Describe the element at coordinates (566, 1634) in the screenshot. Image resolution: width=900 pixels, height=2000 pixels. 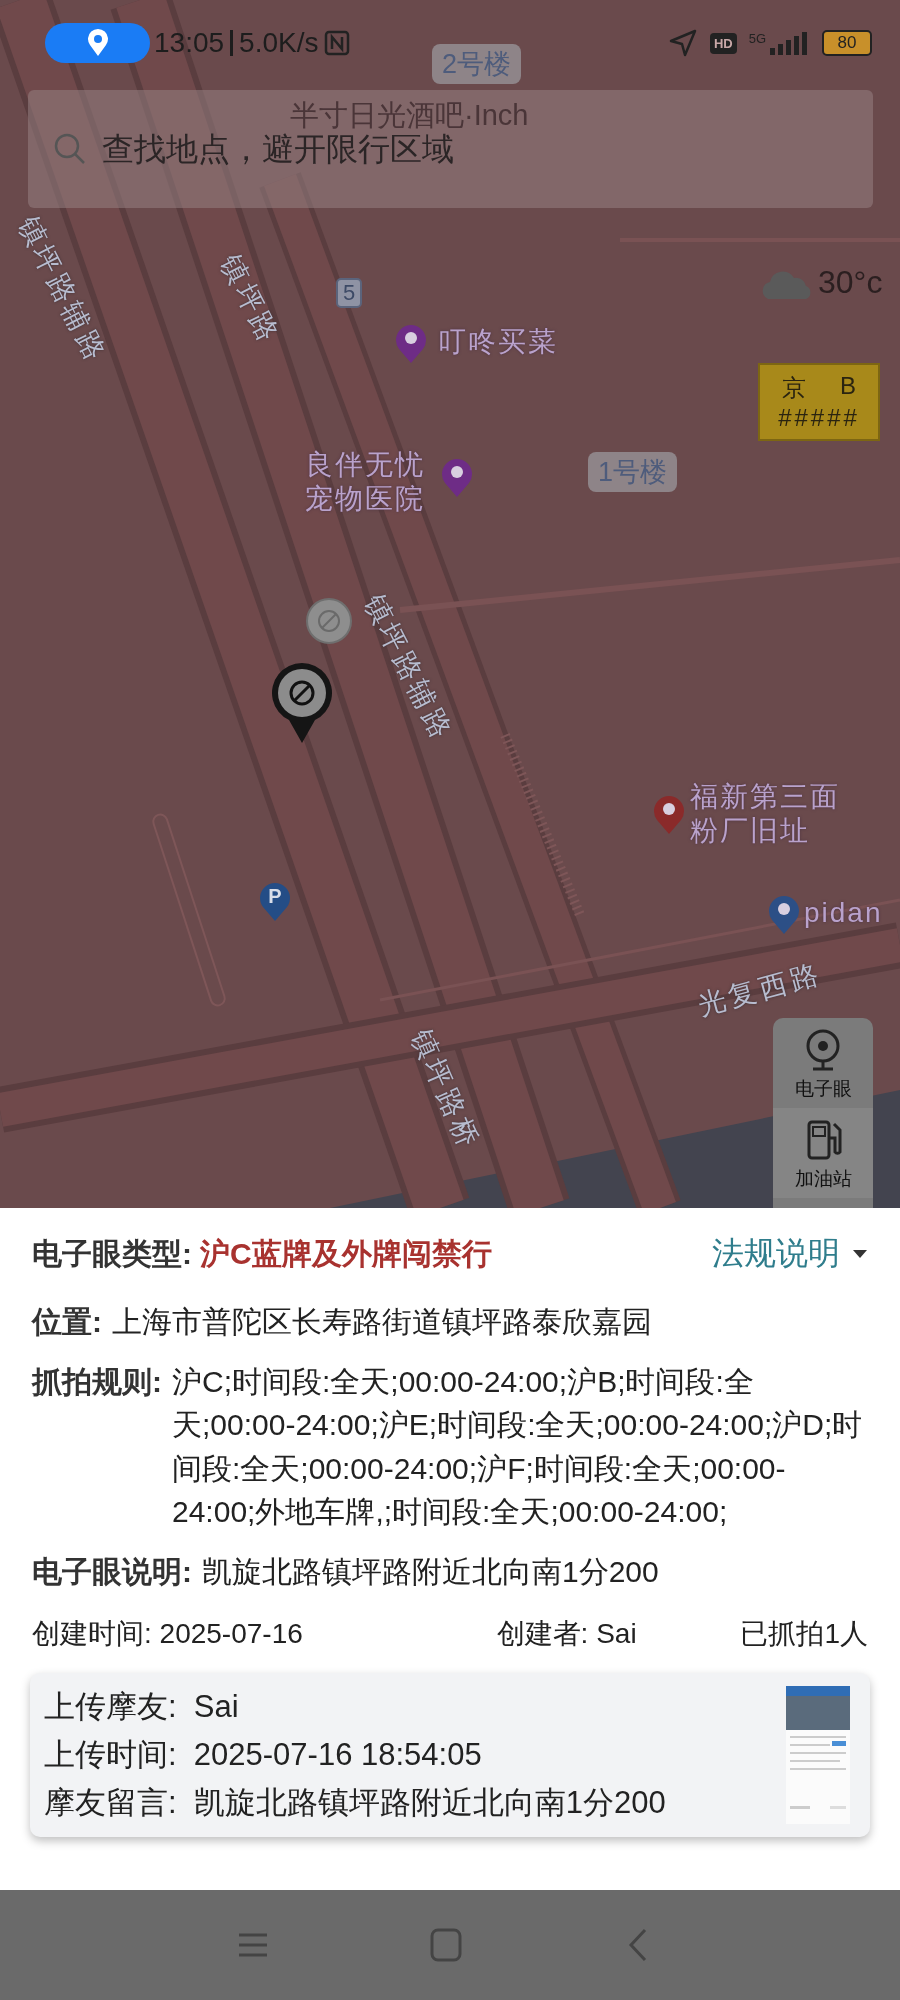
I see `meta-text: 创建者: Sai` at that location.